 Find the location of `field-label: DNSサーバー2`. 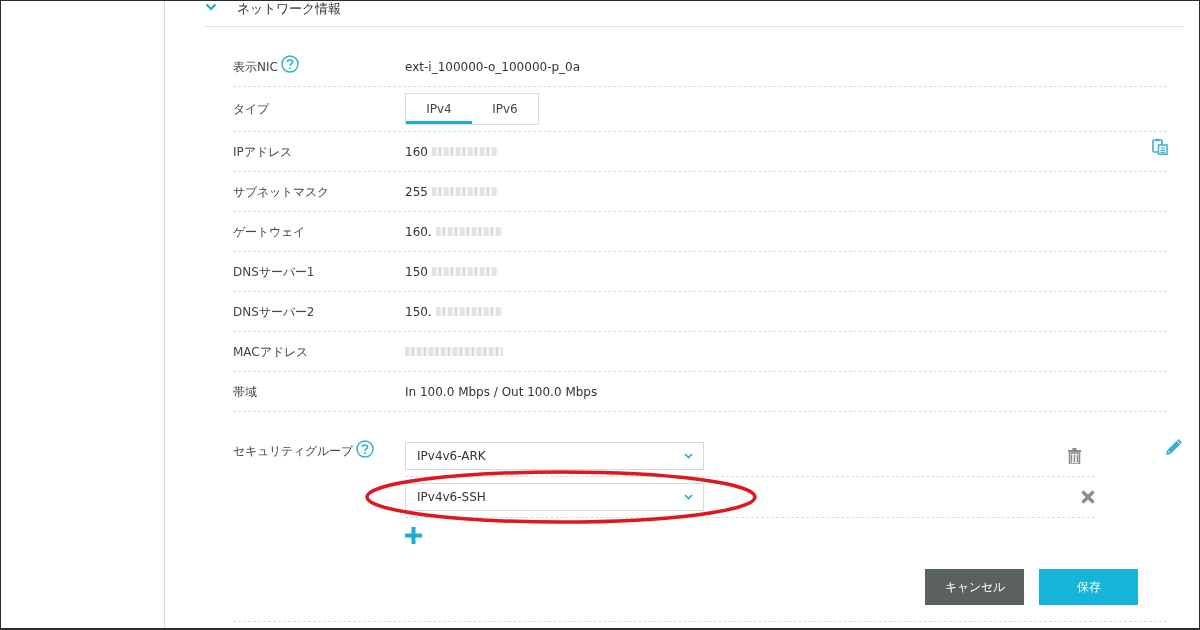

field-label: DNSサーバー2 is located at coordinates (274, 311).